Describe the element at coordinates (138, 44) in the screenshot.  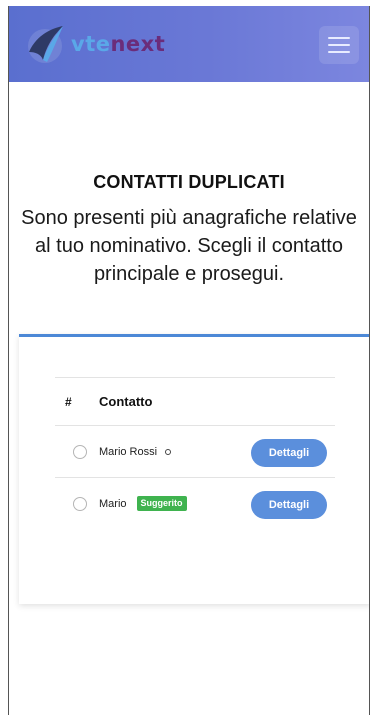
I see `logo-text-part2: next` at that location.